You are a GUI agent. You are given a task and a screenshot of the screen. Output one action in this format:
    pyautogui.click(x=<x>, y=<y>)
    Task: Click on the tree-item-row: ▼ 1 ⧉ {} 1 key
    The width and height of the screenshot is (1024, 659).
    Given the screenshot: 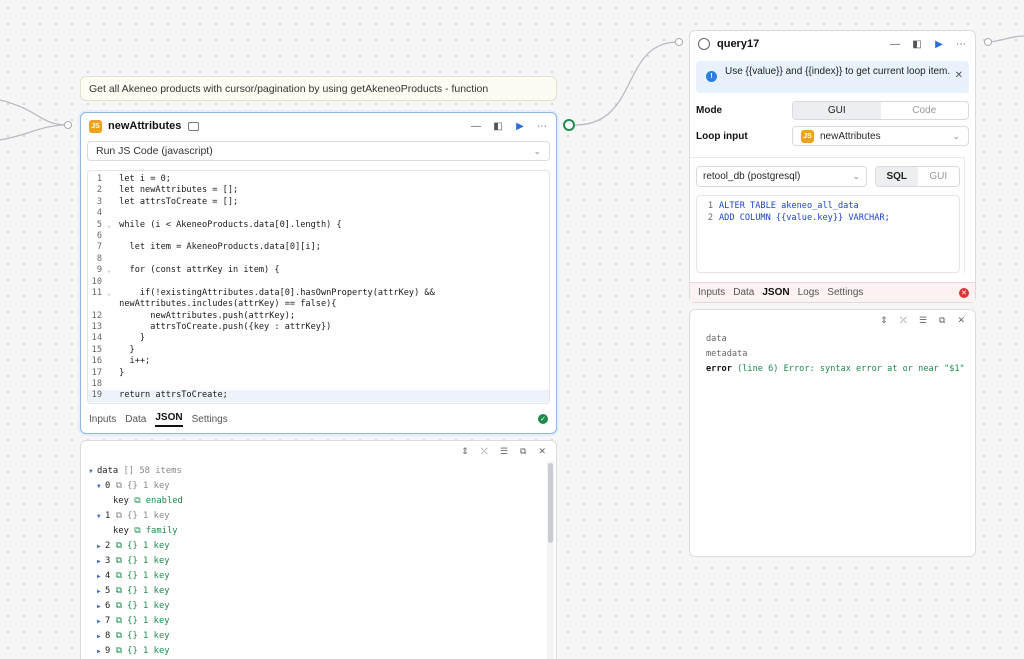 What is the action you would take?
    pyautogui.click(x=322, y=516)
    